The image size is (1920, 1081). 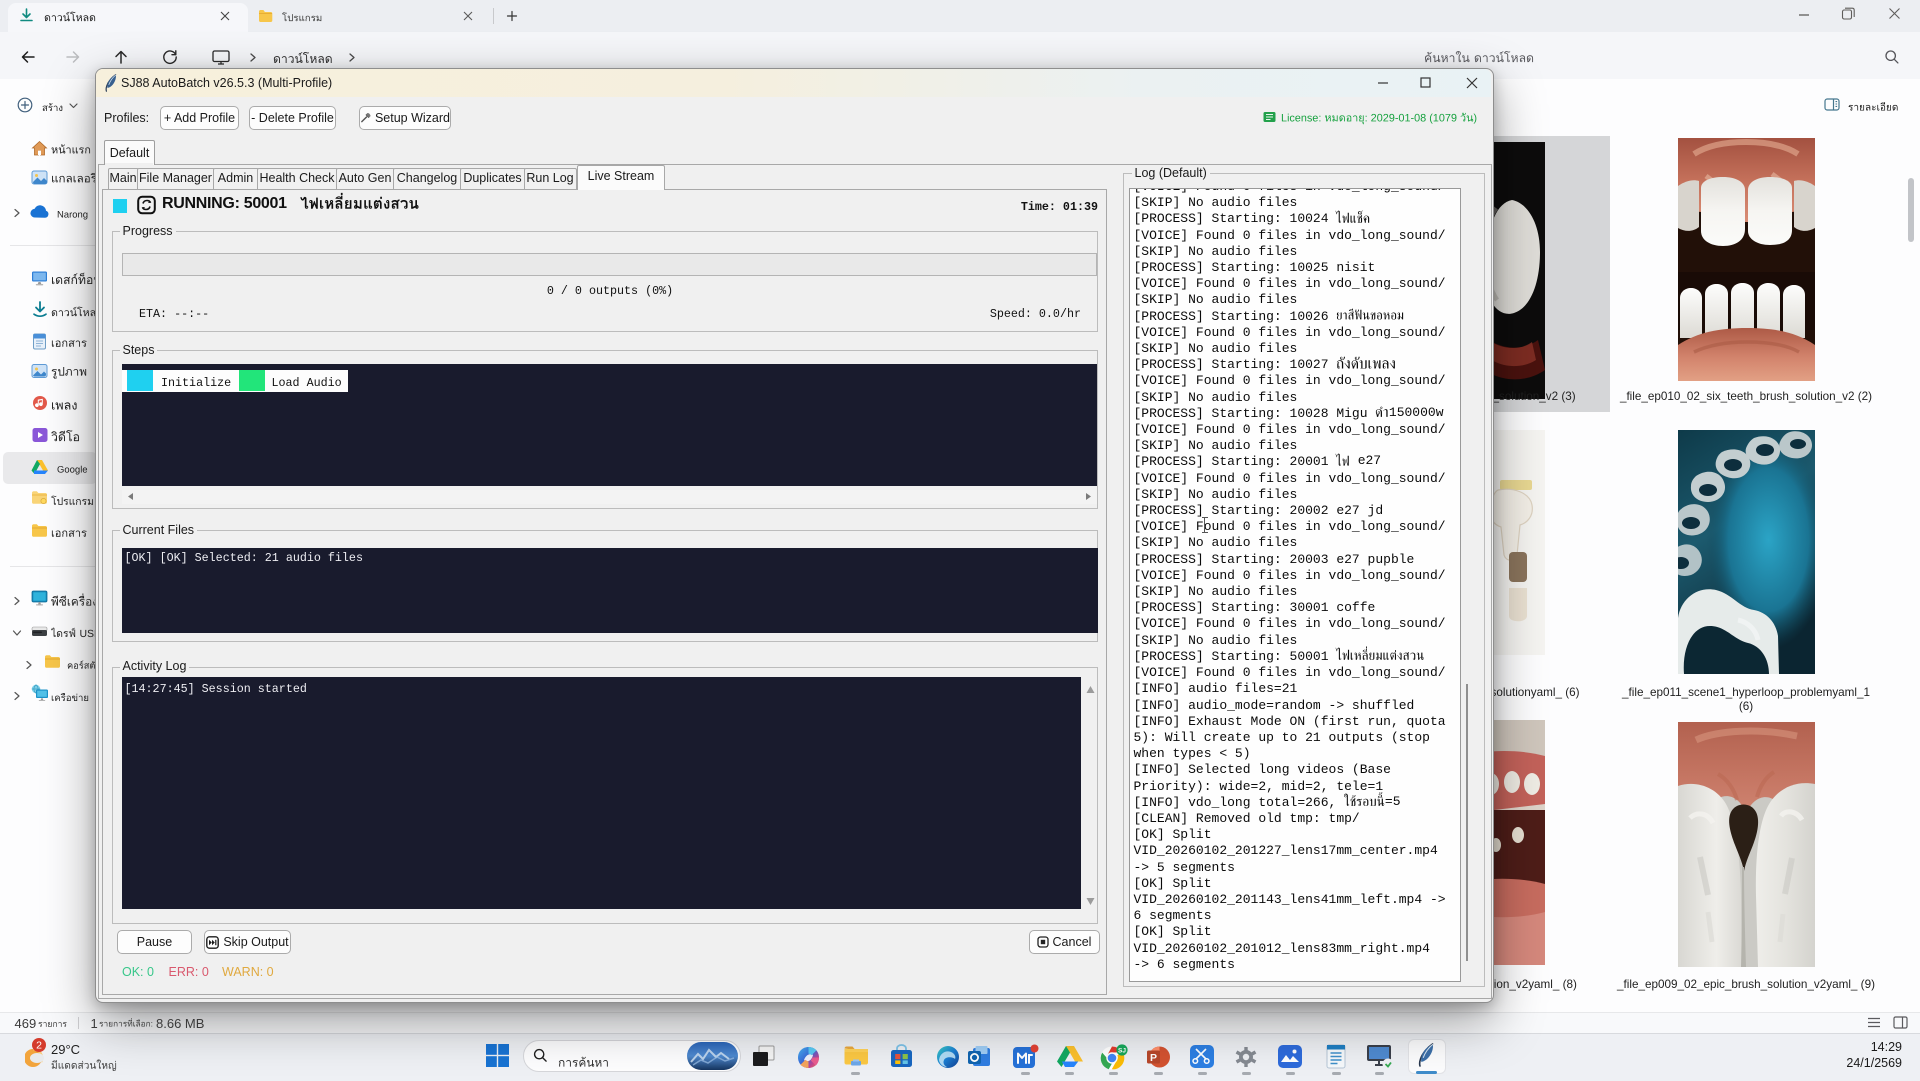 What do you see at coordinates (1153, 1058) in the screenshot?
I see `svg-text: P` at bounding box center [1153, 1058].